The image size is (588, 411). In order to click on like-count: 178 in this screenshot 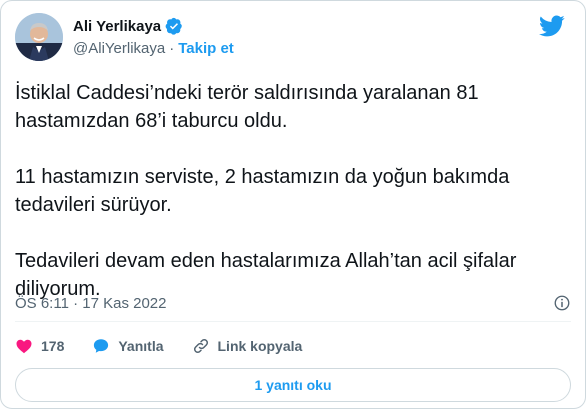, I will do `click(53, 346)`.